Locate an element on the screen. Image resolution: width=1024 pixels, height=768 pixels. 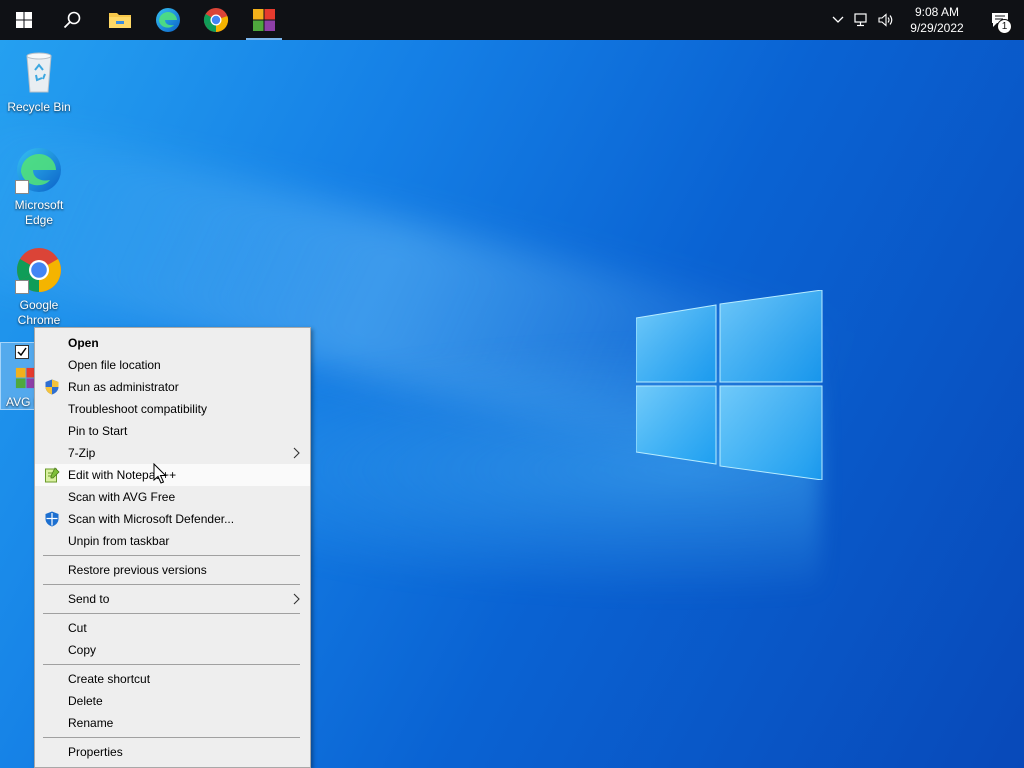
menu-item-properties: Properties is located at coordinates (172, 752).